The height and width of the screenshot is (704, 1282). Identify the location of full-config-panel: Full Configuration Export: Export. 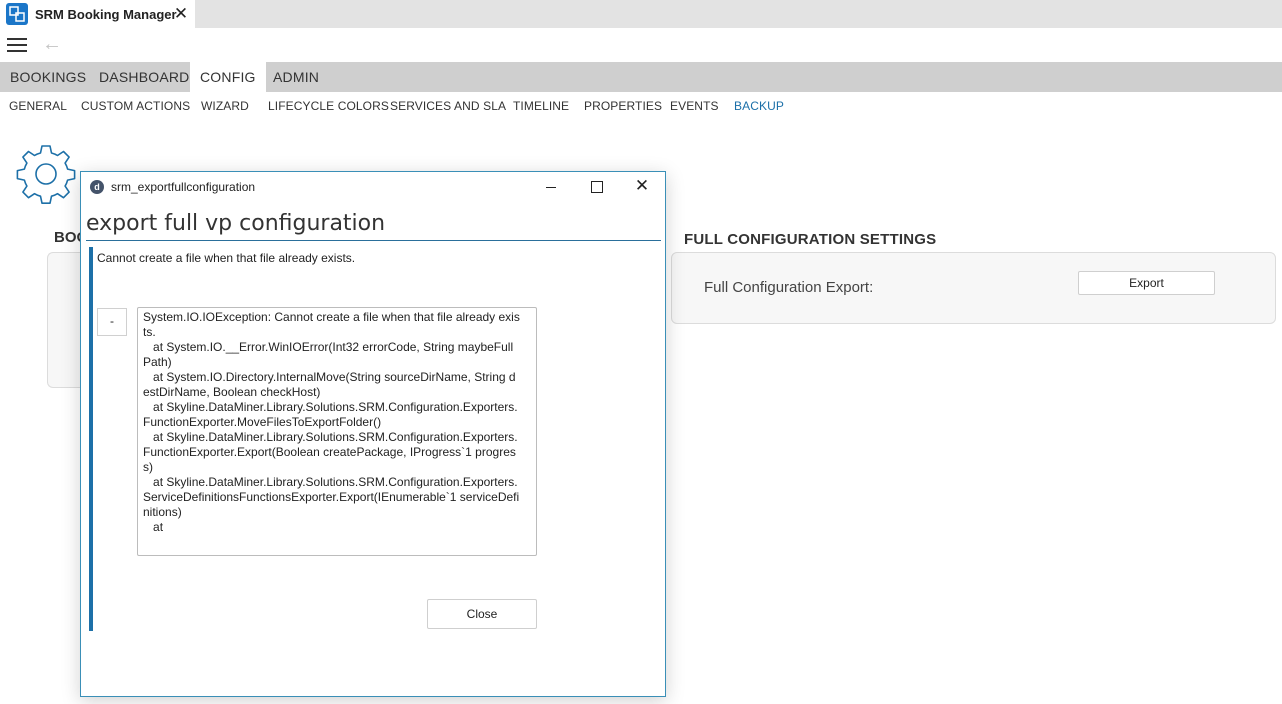
(973, 288).